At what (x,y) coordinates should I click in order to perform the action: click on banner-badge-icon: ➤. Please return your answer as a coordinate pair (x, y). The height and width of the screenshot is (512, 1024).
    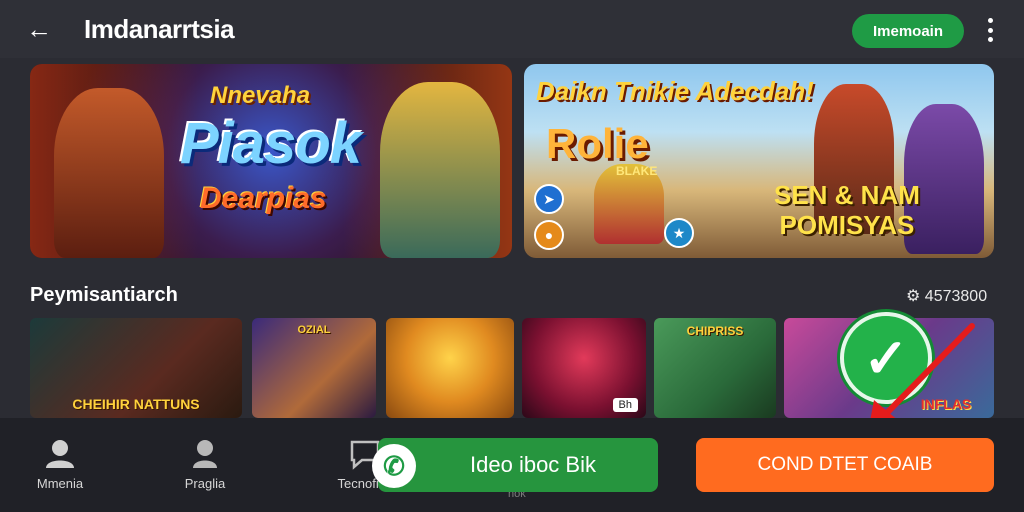
    Looking at the image, I should click on (549, 199).